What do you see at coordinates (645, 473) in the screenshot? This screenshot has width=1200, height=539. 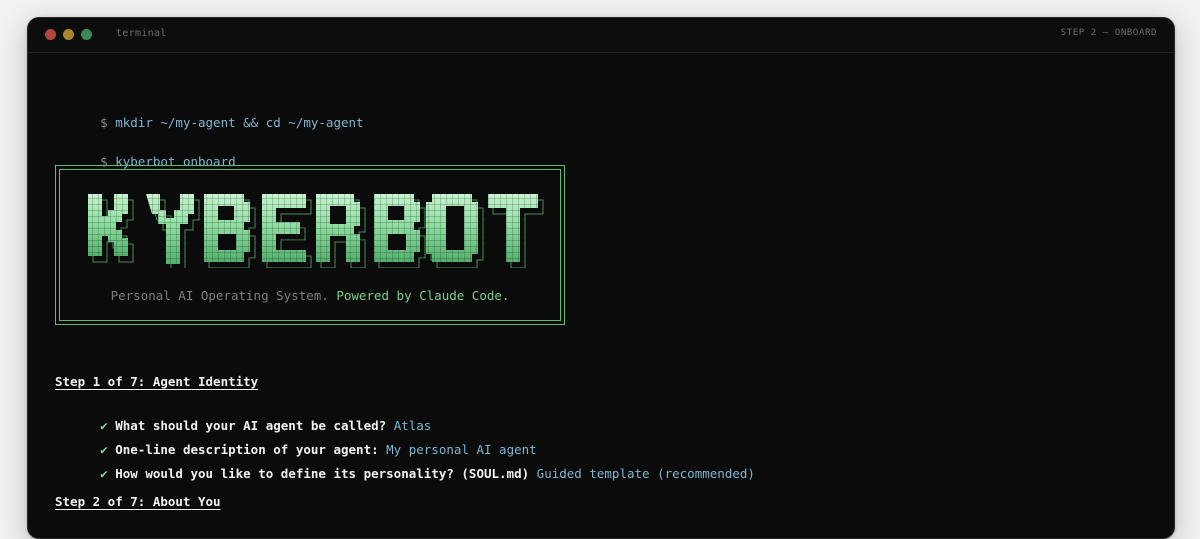 I see `answer-text: Guided template (recommended)` at bounding box center [645, 473].